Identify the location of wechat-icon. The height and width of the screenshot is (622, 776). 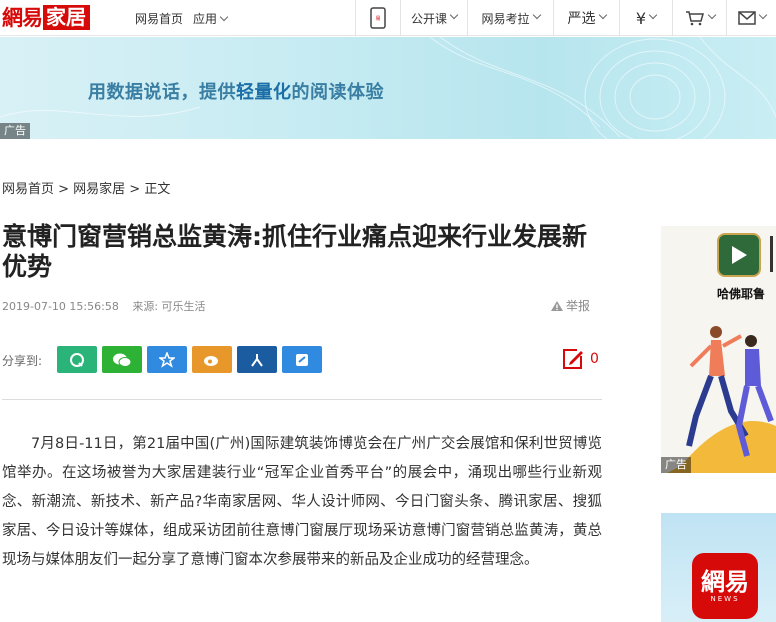
(122, 360).